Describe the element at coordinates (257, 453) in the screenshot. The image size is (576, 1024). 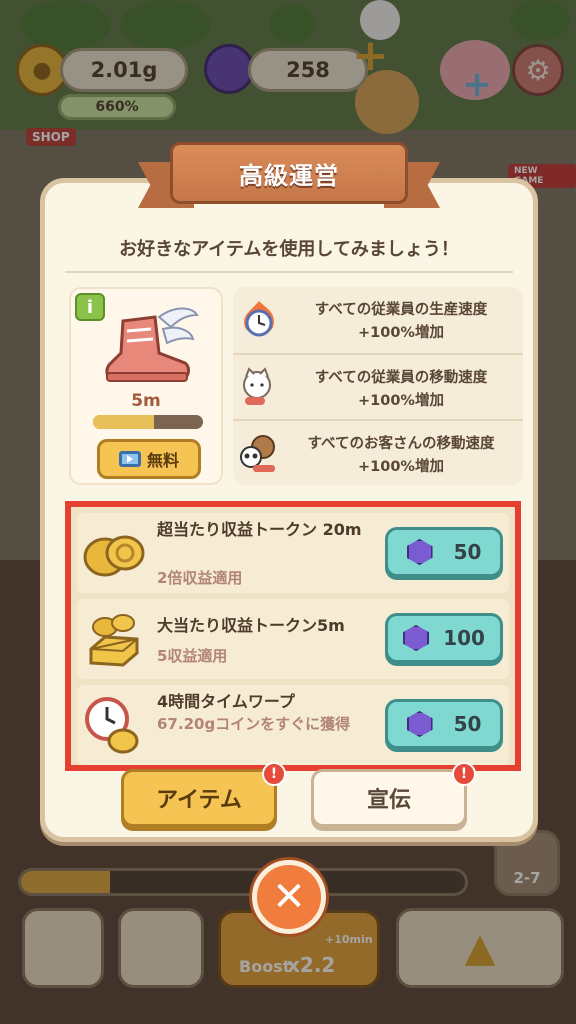
I see `running-customers-icon` at that location.